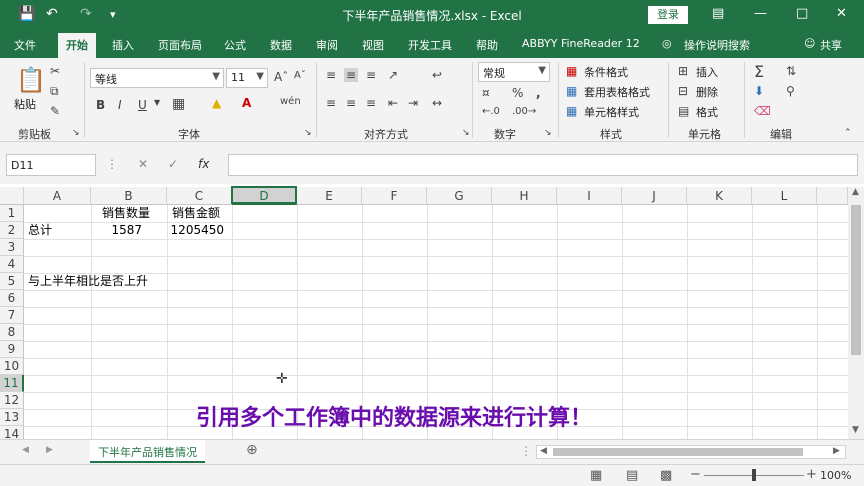 The image size is (864, 486). Describe the element at coordinates (754, 475) in the screenshot. I see `zoom-slider-thumb` at that location.